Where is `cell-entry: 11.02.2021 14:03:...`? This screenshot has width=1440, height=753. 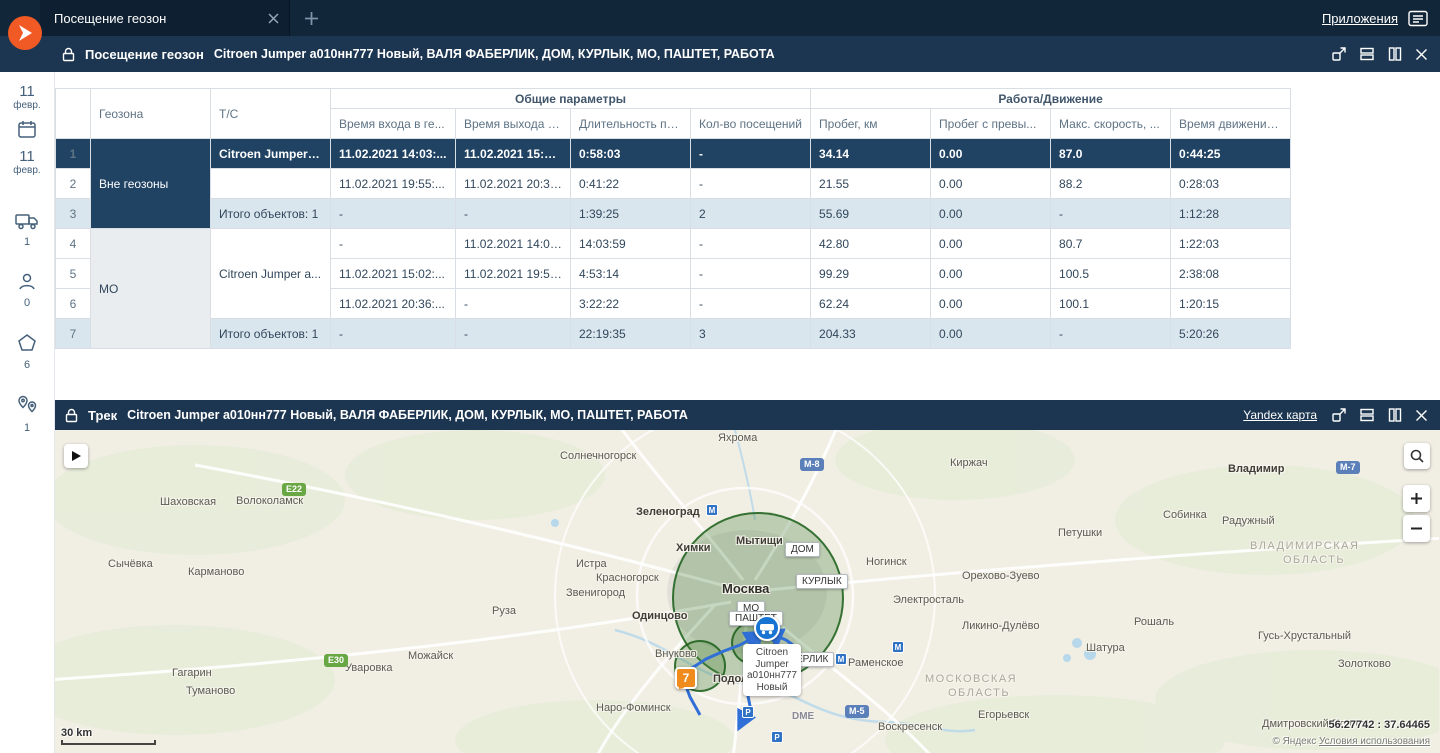
cell-entry: 11.02.2021 14:03:... is located at coordinates (393, 153).